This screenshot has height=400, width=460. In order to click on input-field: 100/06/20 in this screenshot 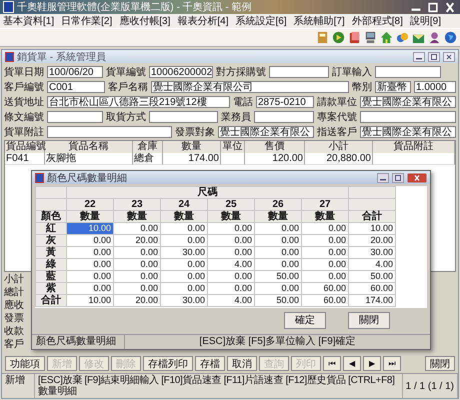, I will do `click(75, 72)`.